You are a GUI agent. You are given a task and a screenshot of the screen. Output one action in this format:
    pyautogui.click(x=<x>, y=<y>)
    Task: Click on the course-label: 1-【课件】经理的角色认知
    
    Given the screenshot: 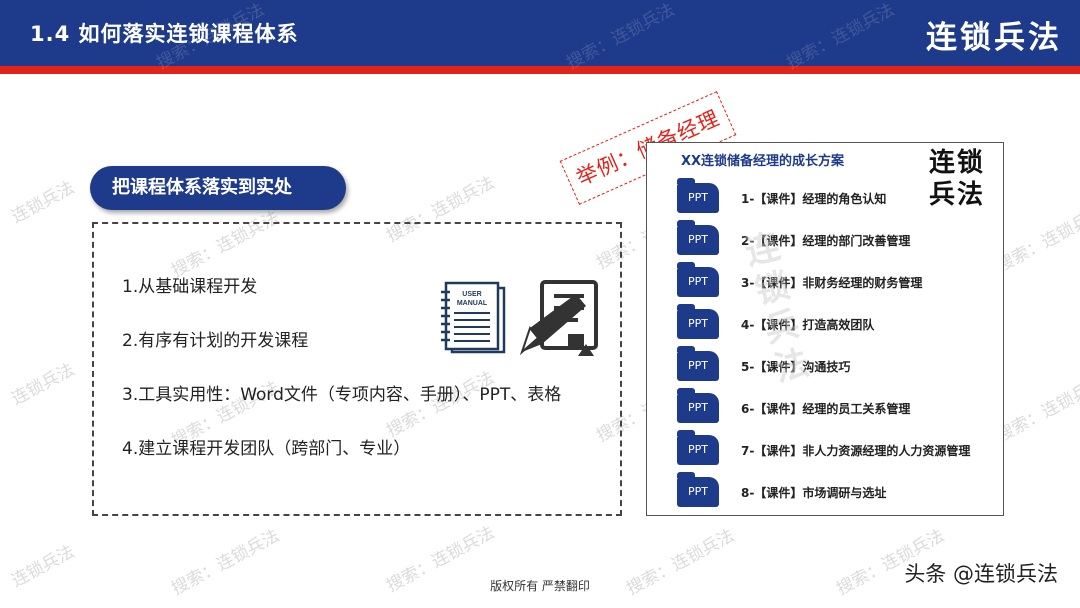 What is the action you would take?
    pyautogui.click(x=814, y=199)
    